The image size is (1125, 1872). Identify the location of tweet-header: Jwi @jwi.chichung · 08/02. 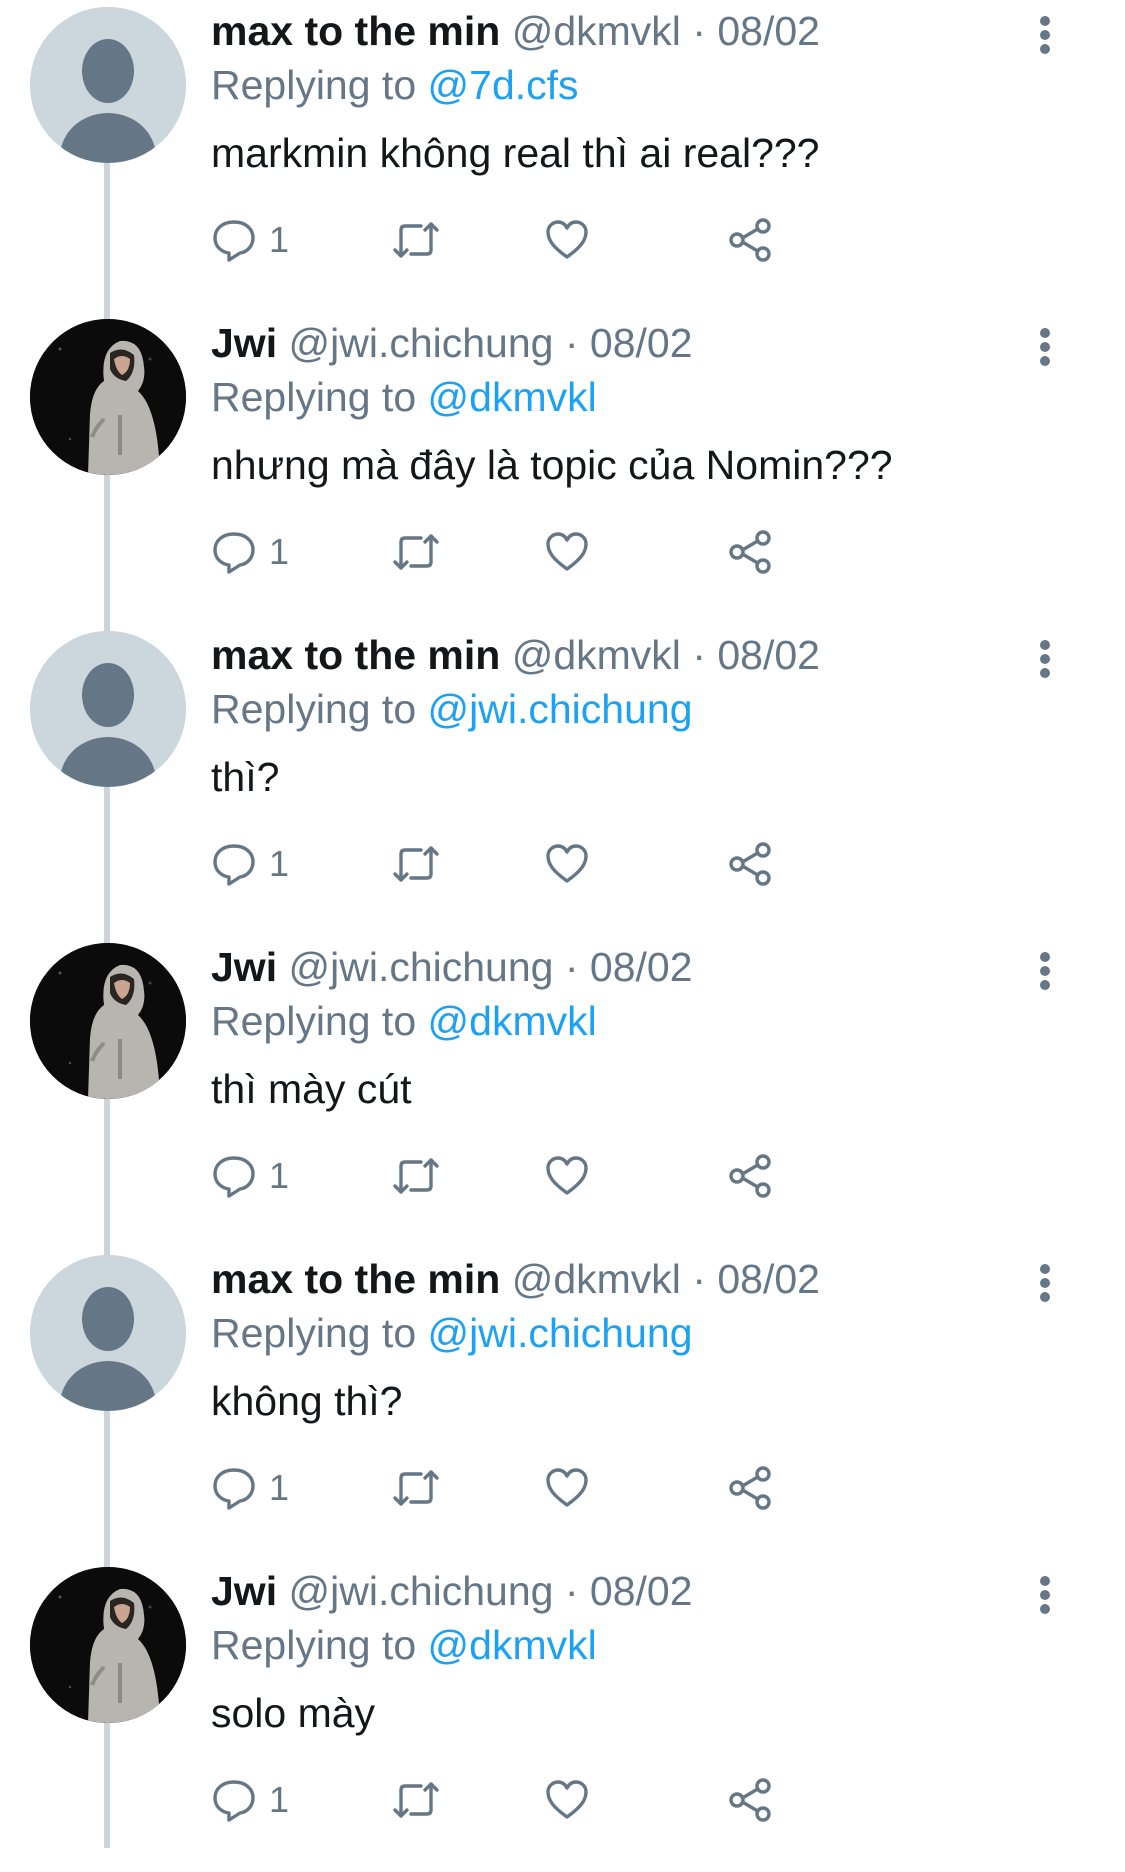
(452, 343).